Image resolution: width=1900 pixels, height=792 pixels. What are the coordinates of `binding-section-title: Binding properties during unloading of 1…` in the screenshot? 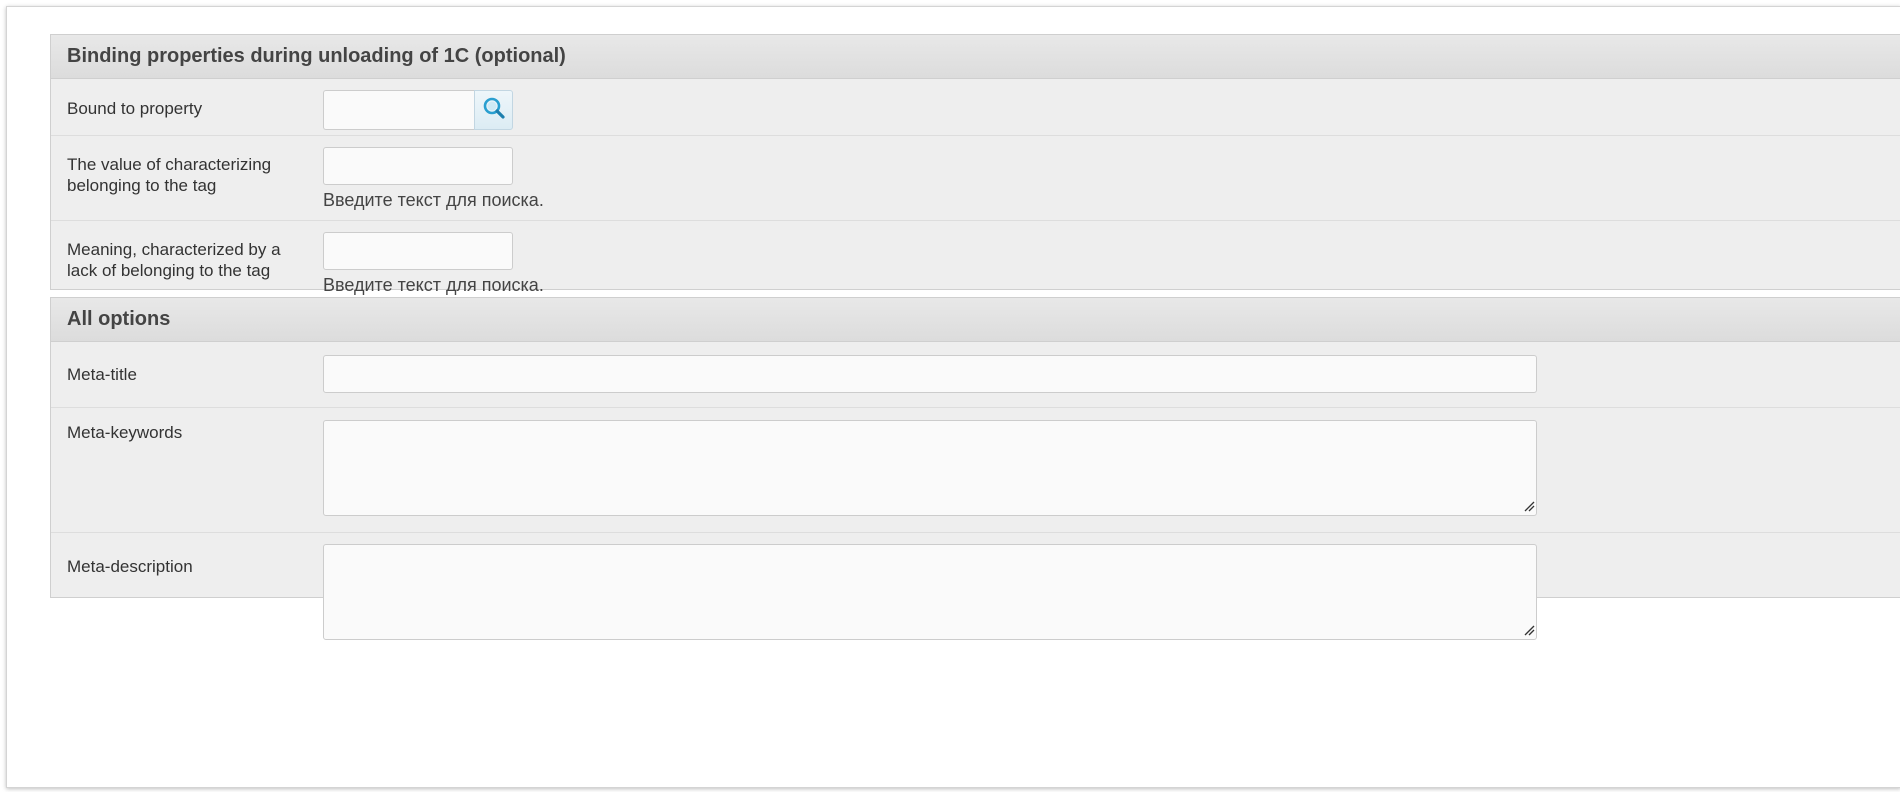 It's located at (975, 57).